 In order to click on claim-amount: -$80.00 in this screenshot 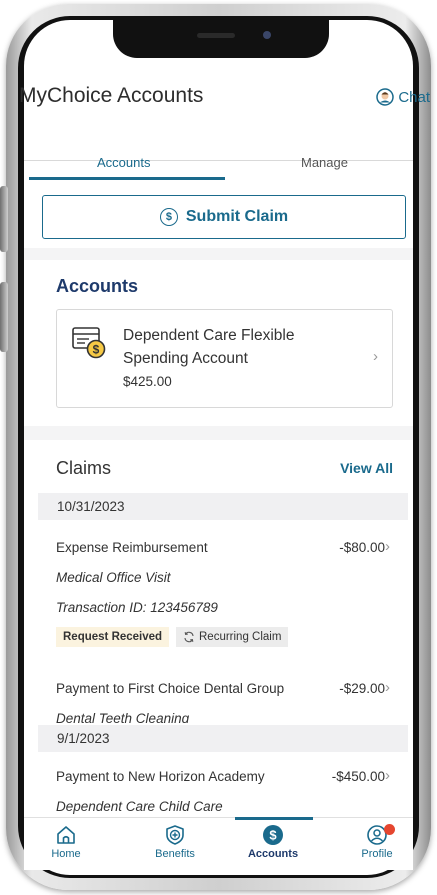, I will do `click(362, 547)`.